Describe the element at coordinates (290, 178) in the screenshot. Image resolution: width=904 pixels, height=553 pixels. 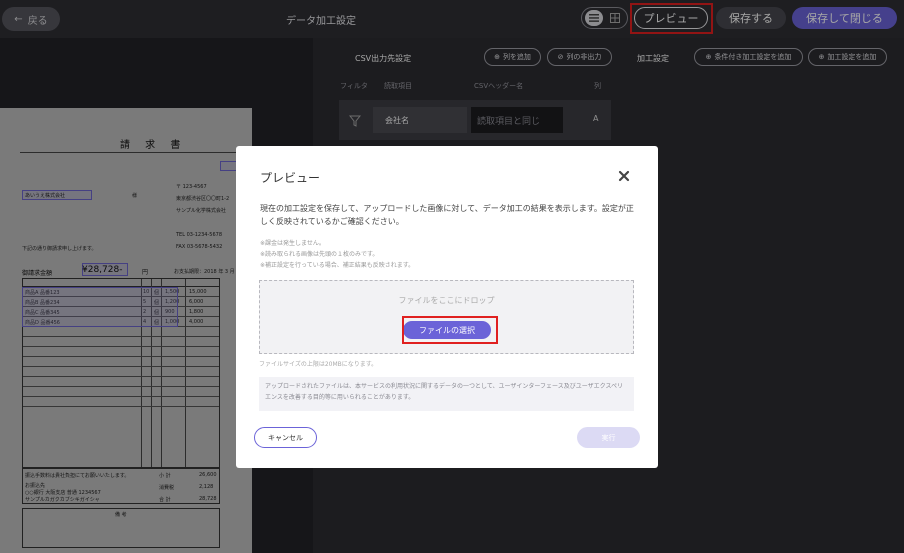
I see `modal-title: プレビュー` at that location.